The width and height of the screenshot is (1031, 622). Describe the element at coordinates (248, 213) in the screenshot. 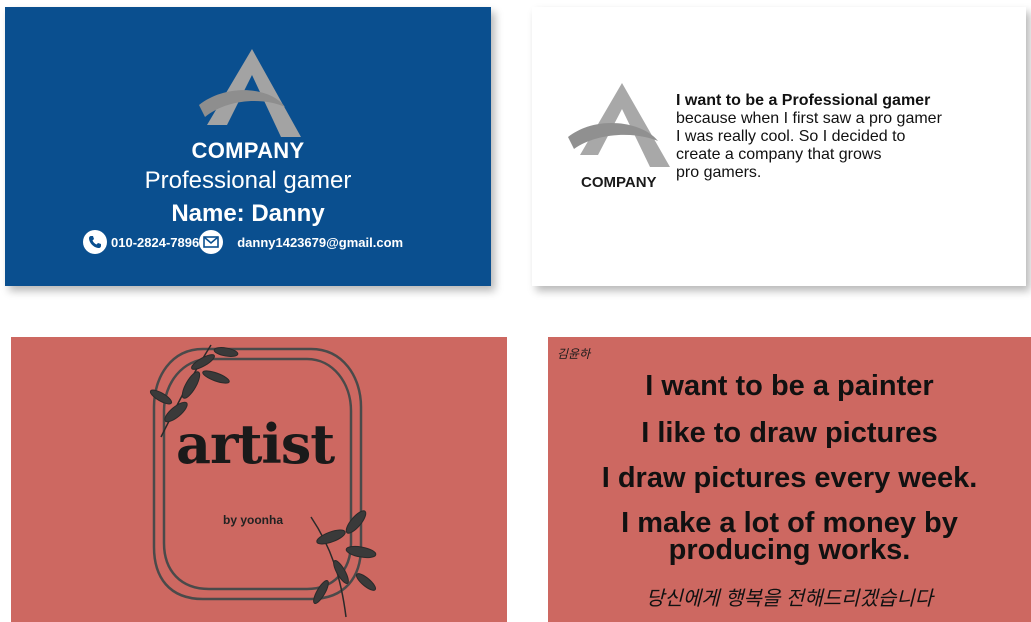

I see `person-name: Name: Danny` at that location.